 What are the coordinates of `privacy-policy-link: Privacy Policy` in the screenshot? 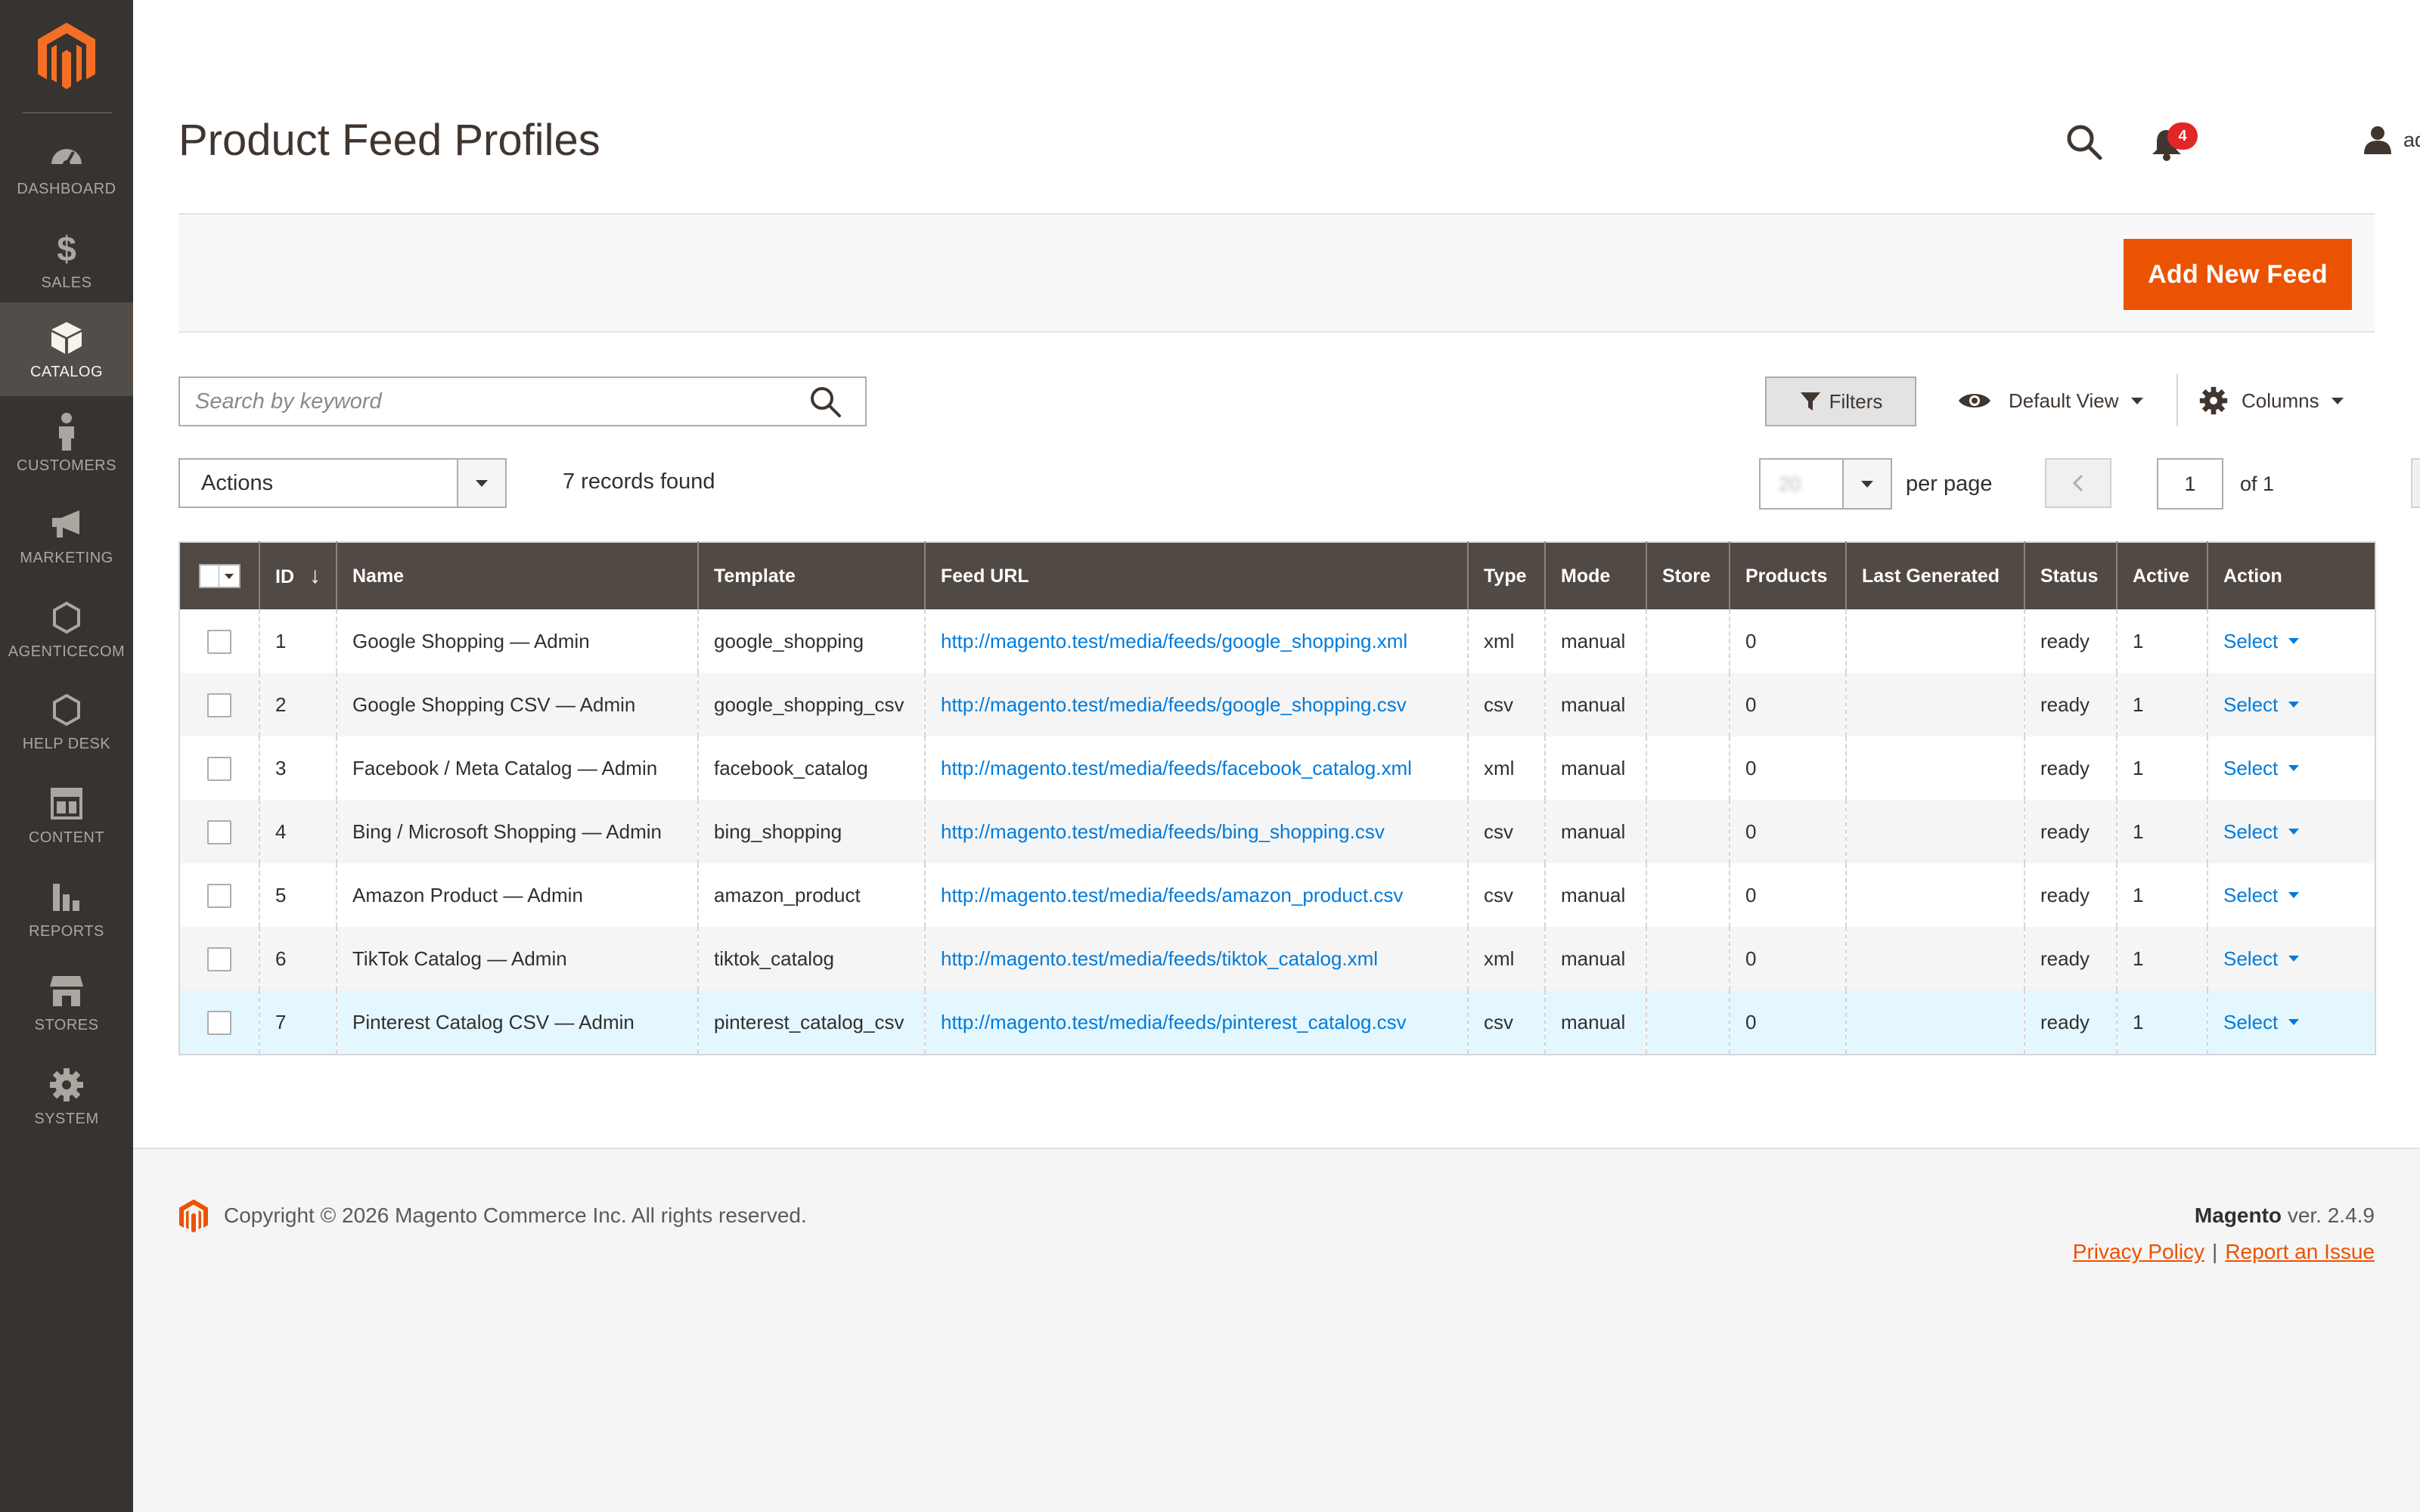 It's located at (2138, 1251).